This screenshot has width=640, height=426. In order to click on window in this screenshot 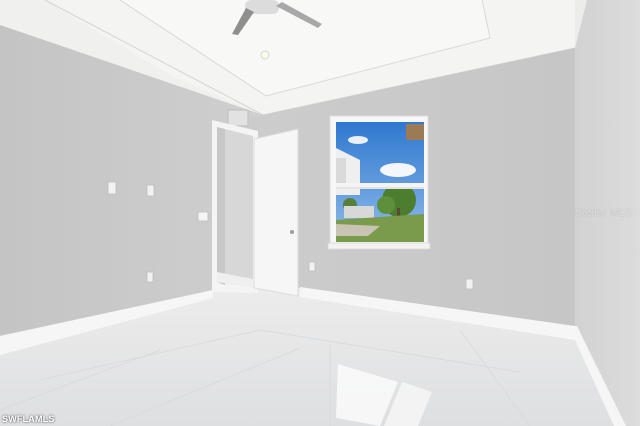, I will do `click(379, 182)`.